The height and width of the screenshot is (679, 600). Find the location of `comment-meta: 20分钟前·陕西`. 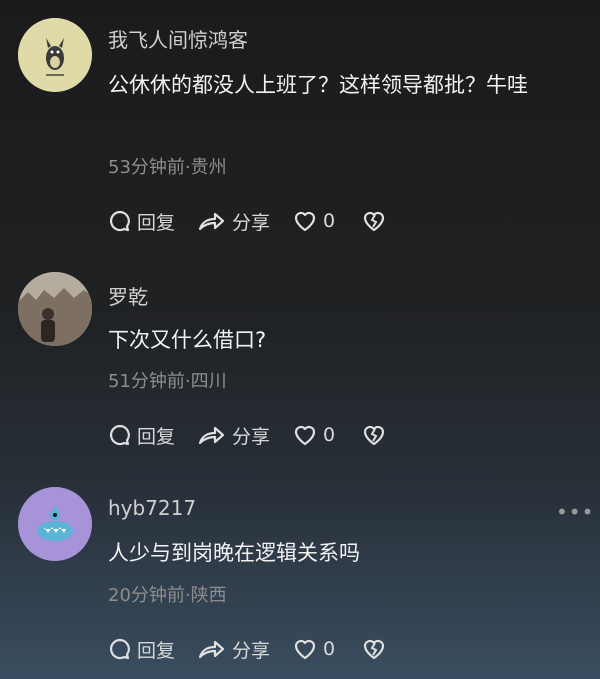

comment-meta: 20分钟前·陕西 is located at coordinates (167, 595).